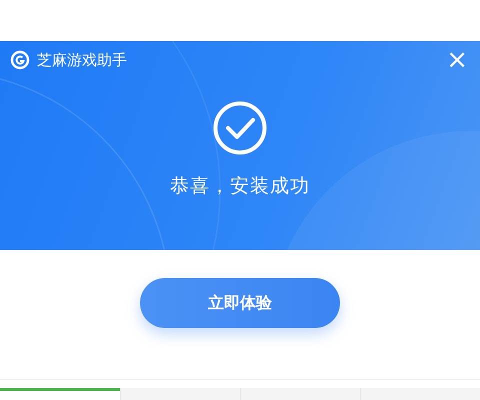 The height and width of the screenshot is (400, 480). I want to click on window-title: 芝麻游戏助手, so click(82, 60).